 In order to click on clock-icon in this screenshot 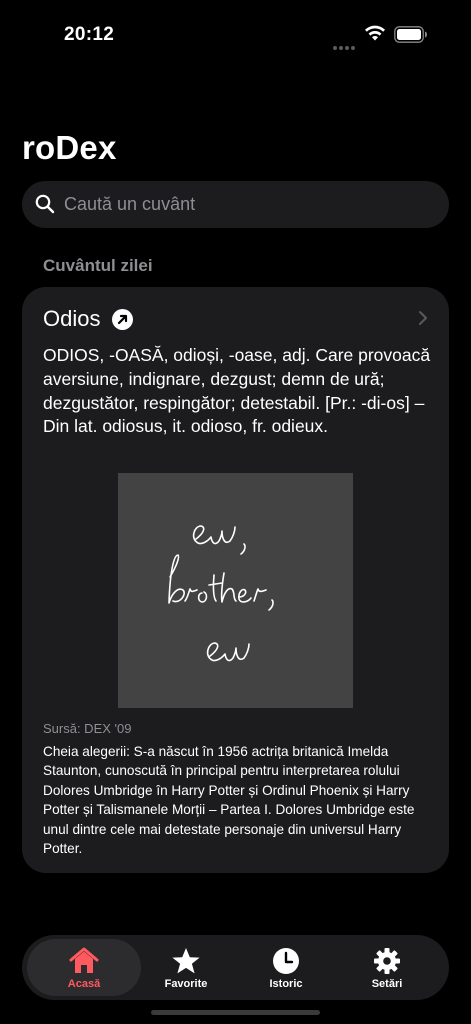, I will do `click(286, 961)`.